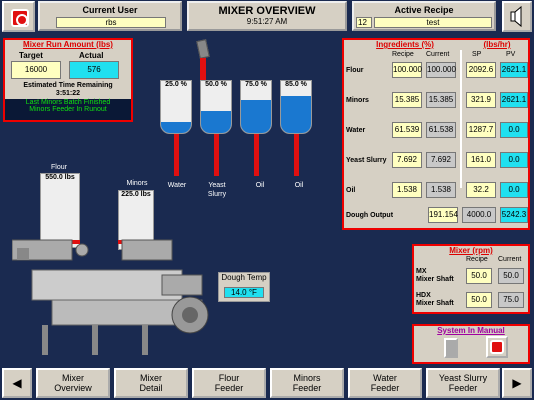 The height and width of the screenshot is (400, 534). Describe the element at coordinates (511, 276) in the screenshot. I see `mx-current: 50.0` at that location.